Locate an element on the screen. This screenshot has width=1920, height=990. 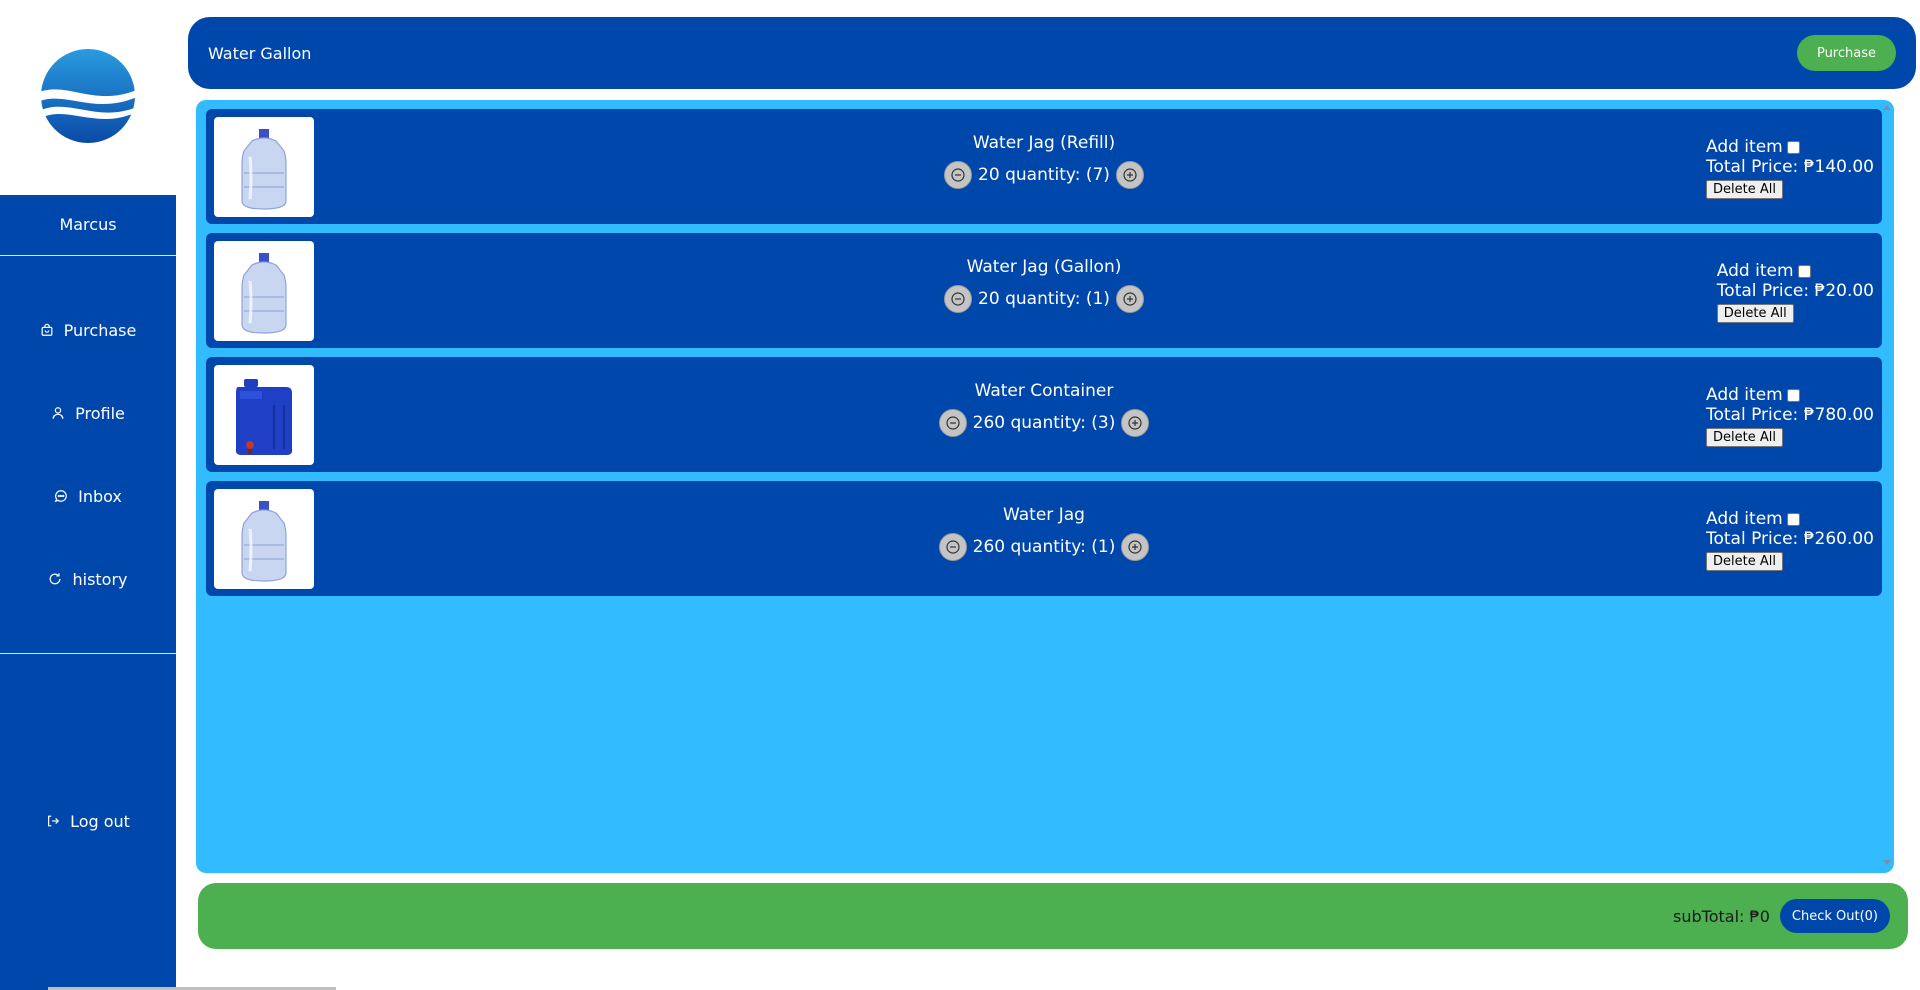
quantity-text: 20 quantity: (7) is located at coordinates (1044, 175).